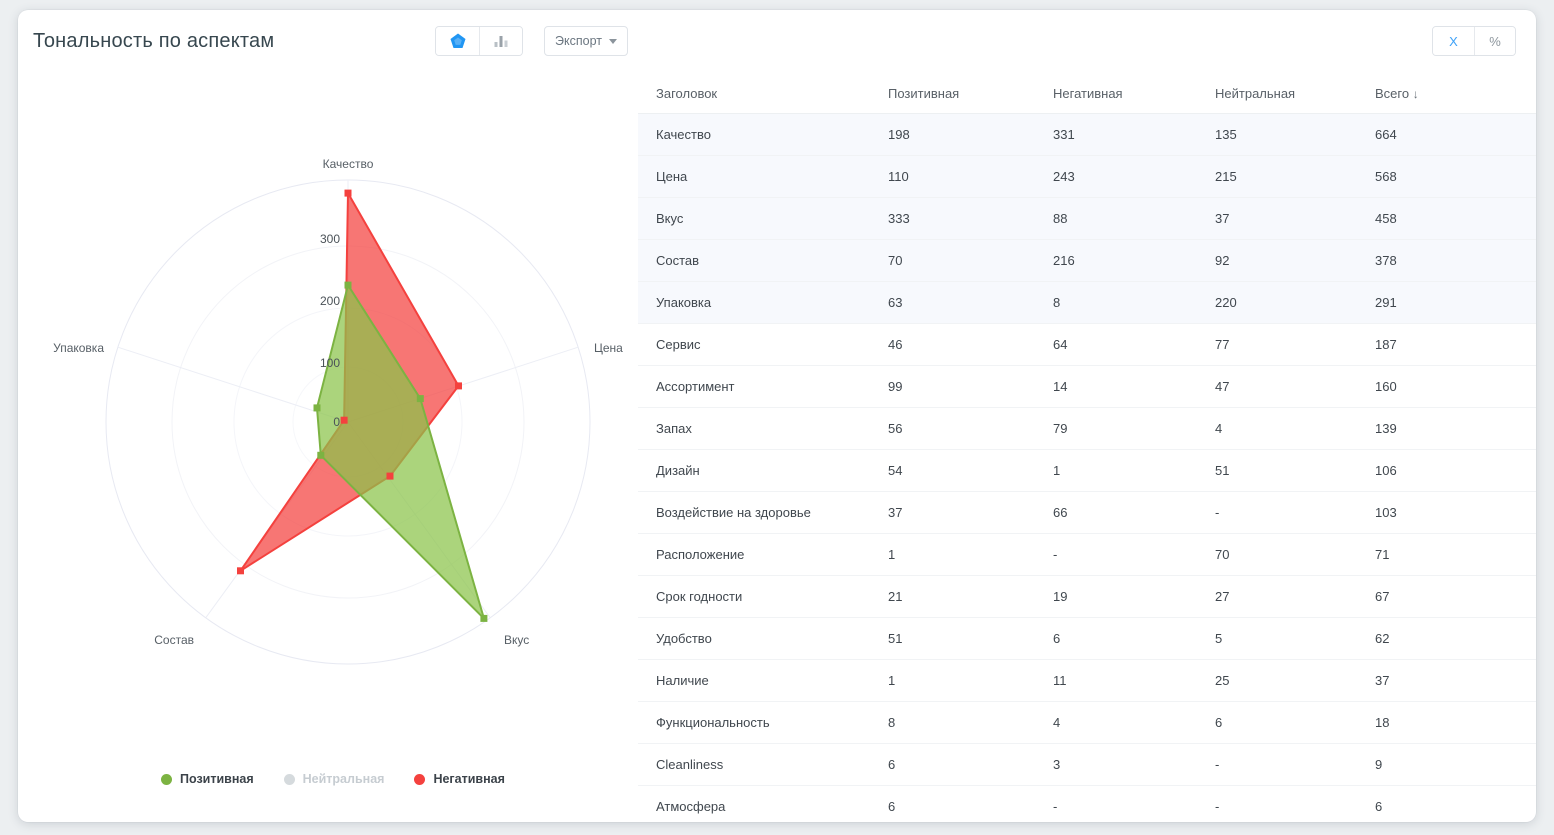  What do you see at coordinates (469, 779) in the screenshot?
I see `legend-label-negative: Негативная` at bounding box center [469, 779].